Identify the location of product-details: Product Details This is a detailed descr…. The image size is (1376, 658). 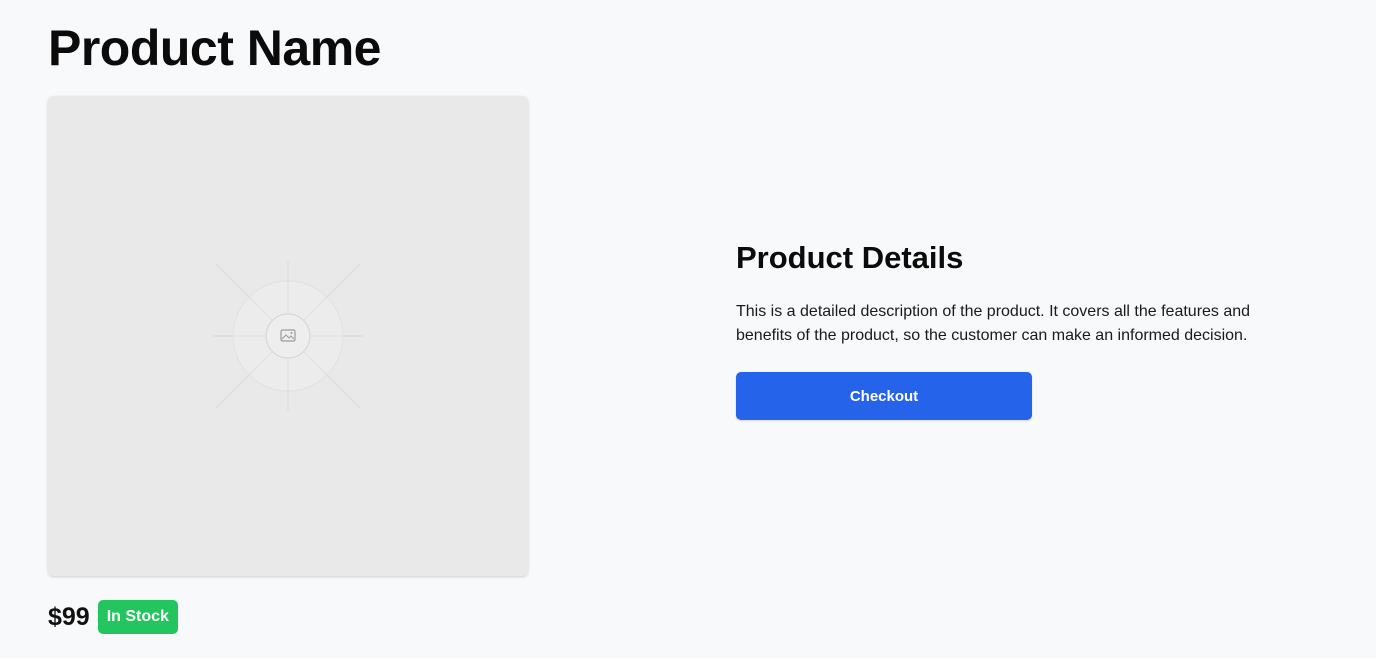
(1026, 329).